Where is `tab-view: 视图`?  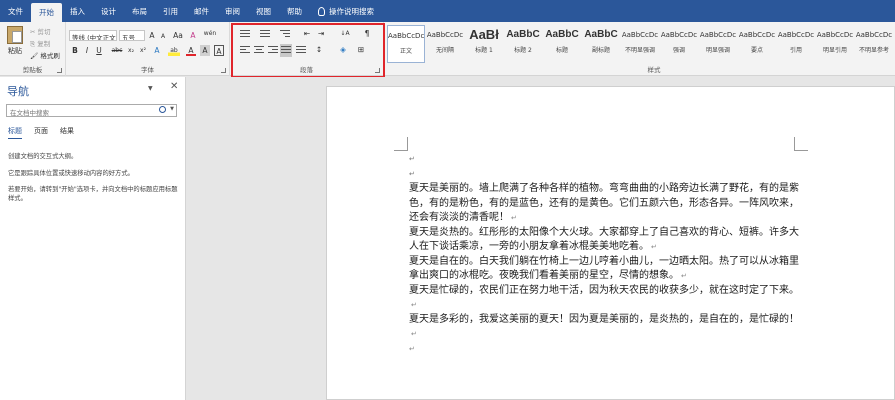 tab-view: 视图 is located at coordinates (263, 11).